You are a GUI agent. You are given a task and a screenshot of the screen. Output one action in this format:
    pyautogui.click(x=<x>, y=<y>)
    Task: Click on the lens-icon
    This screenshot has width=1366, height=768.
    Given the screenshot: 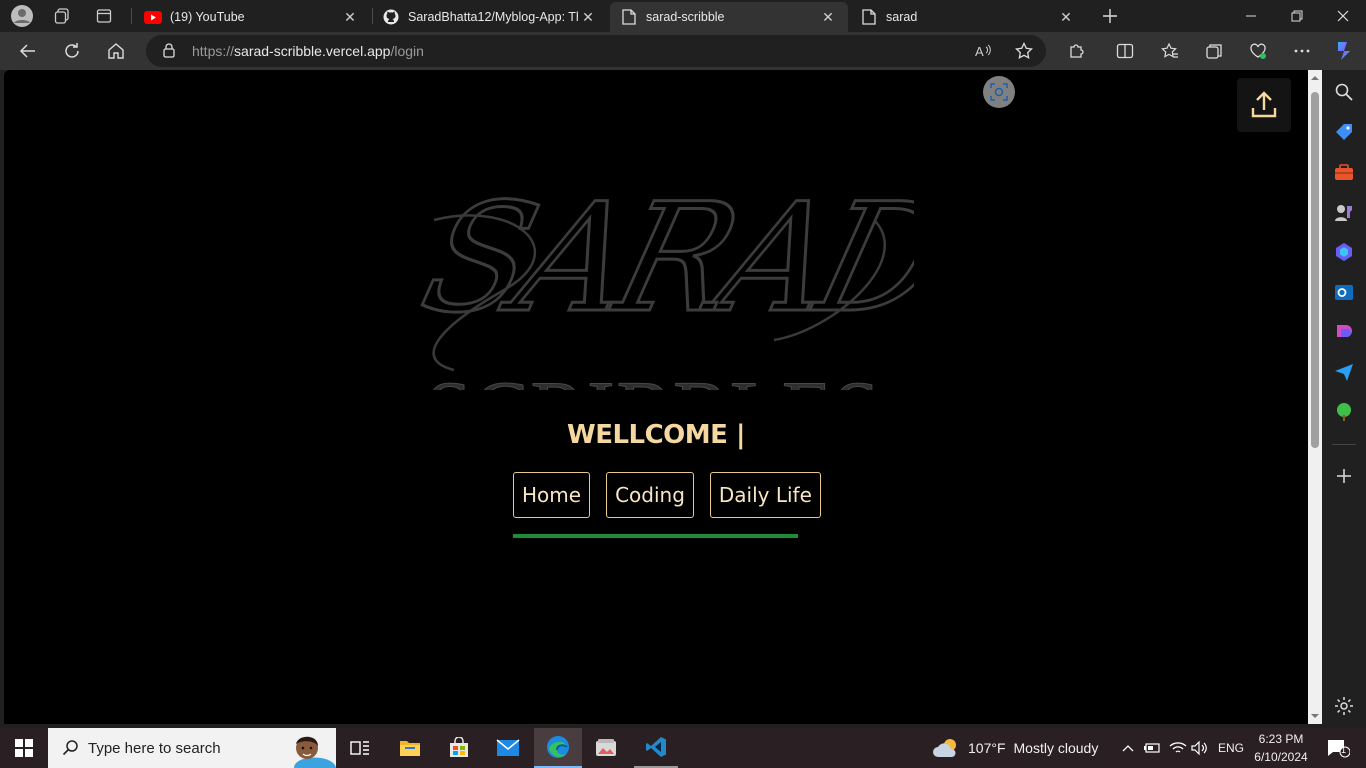 What is the action you would take?
    pyautogui.click(x=999, y=92)
    